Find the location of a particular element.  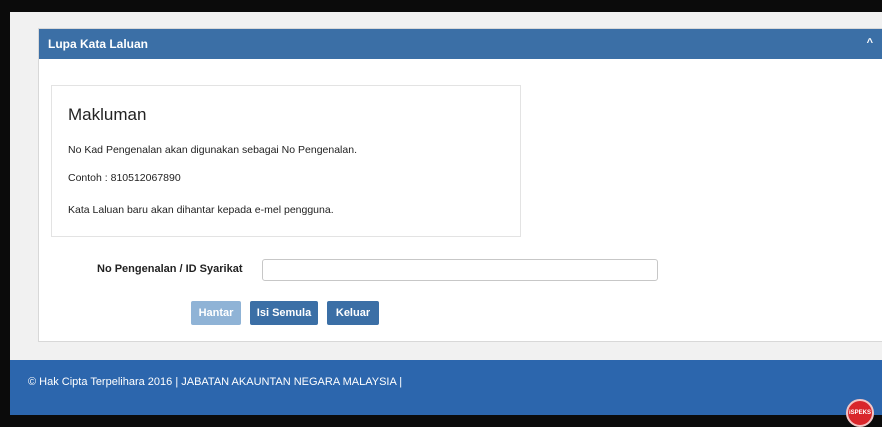

ispeks-logo: iSPEKS is located at coordinates (860, 413).